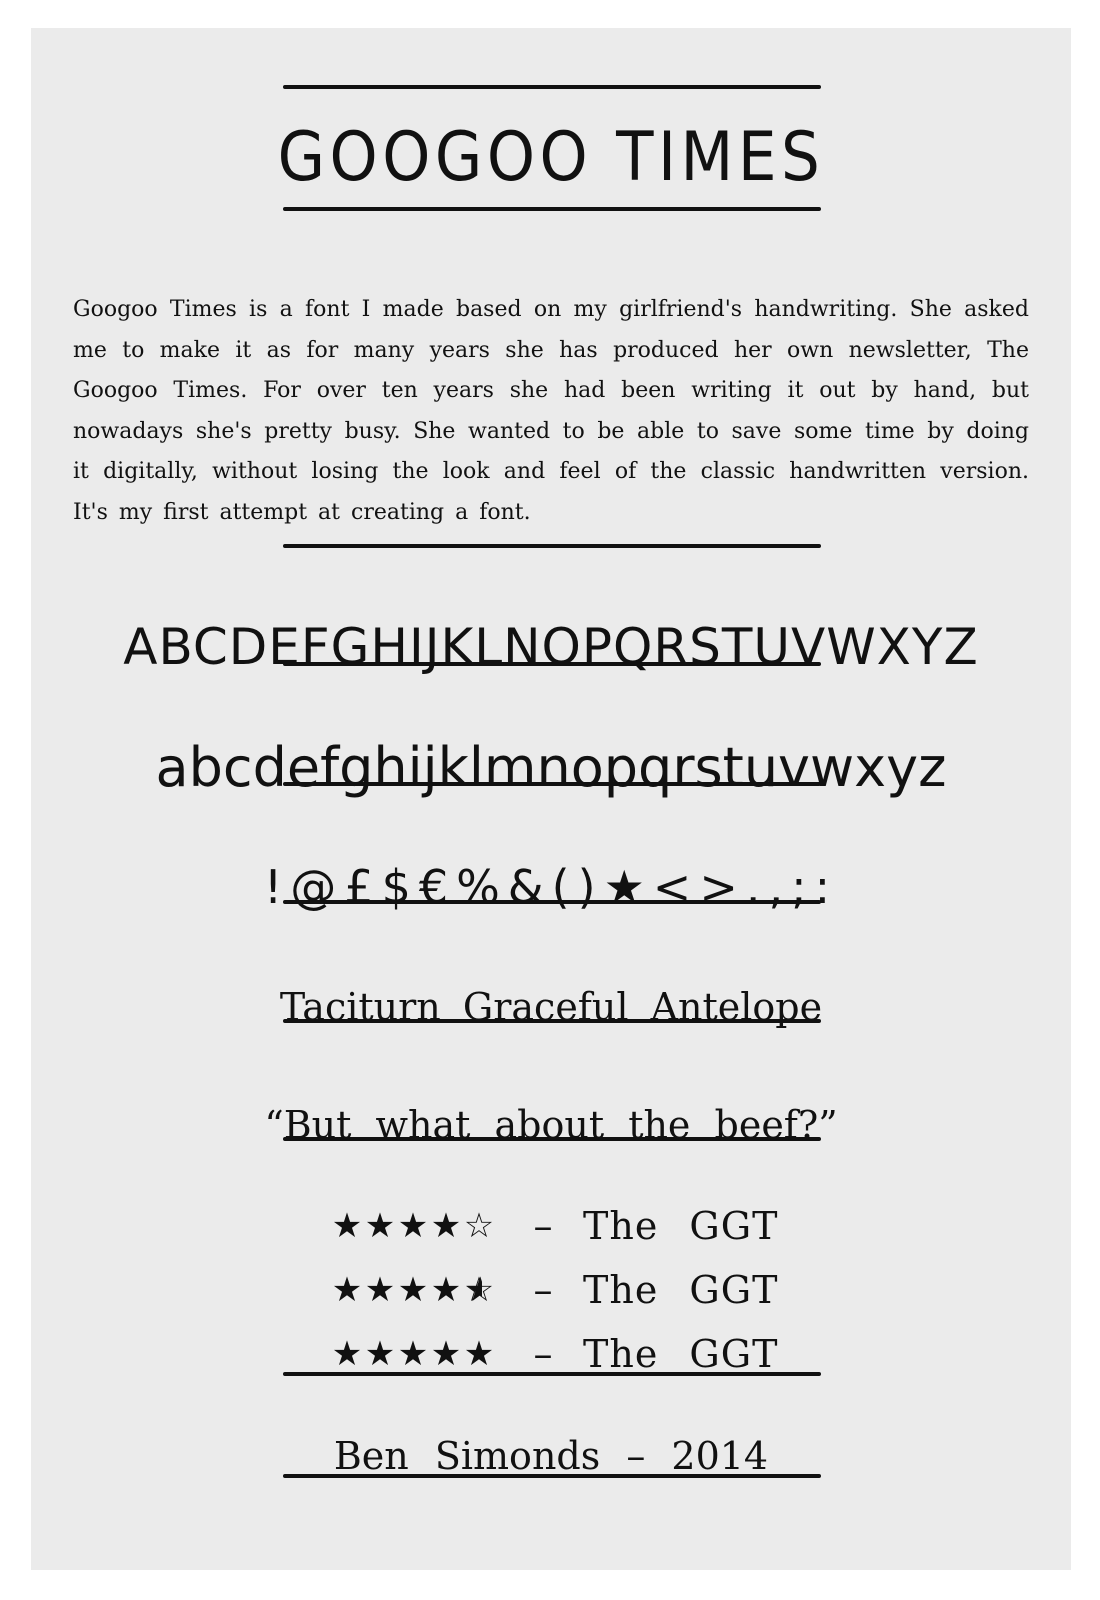  Describe the element at coordinates (561, 1354) in the screenshot. I see `rating-row: ★ ★ ★ ★ ★ – The GGT` at that location.